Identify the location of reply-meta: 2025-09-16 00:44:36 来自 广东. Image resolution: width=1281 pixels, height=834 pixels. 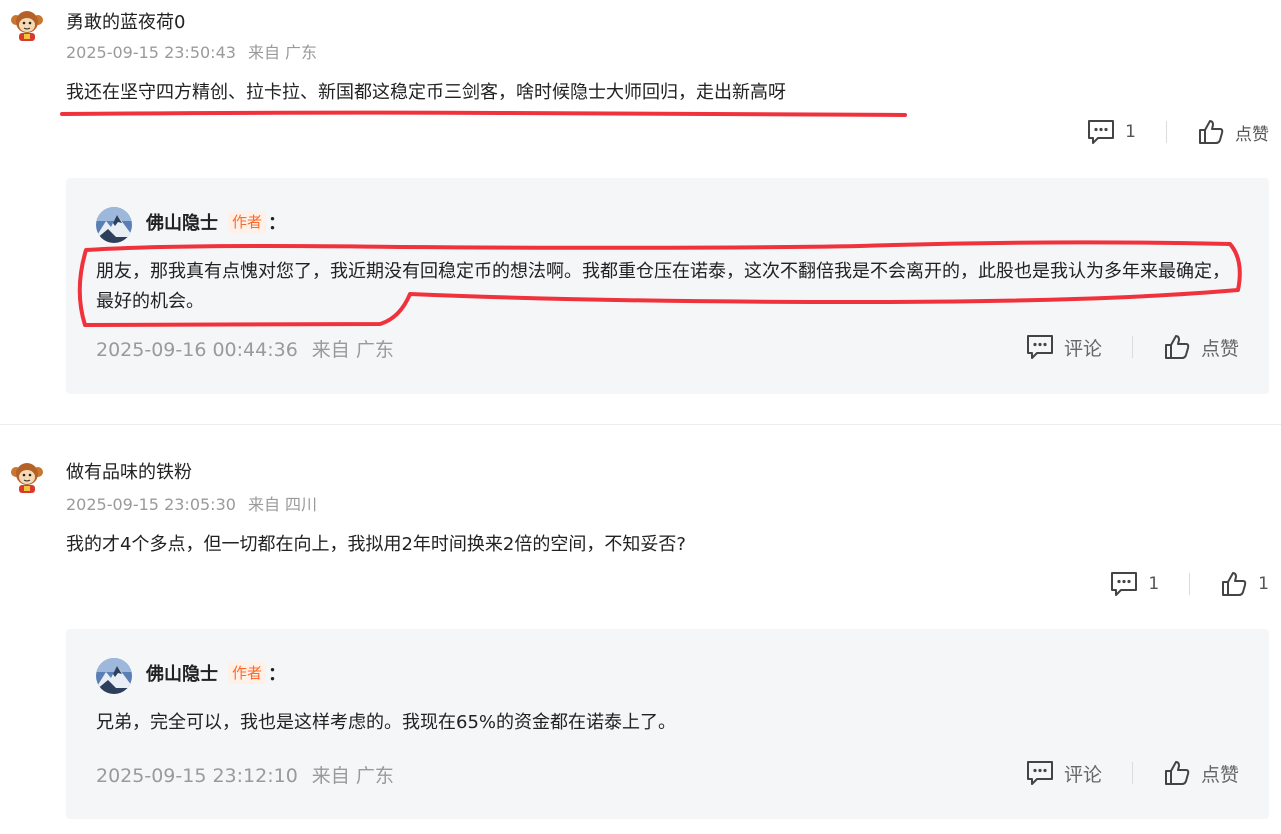
(245, 348).